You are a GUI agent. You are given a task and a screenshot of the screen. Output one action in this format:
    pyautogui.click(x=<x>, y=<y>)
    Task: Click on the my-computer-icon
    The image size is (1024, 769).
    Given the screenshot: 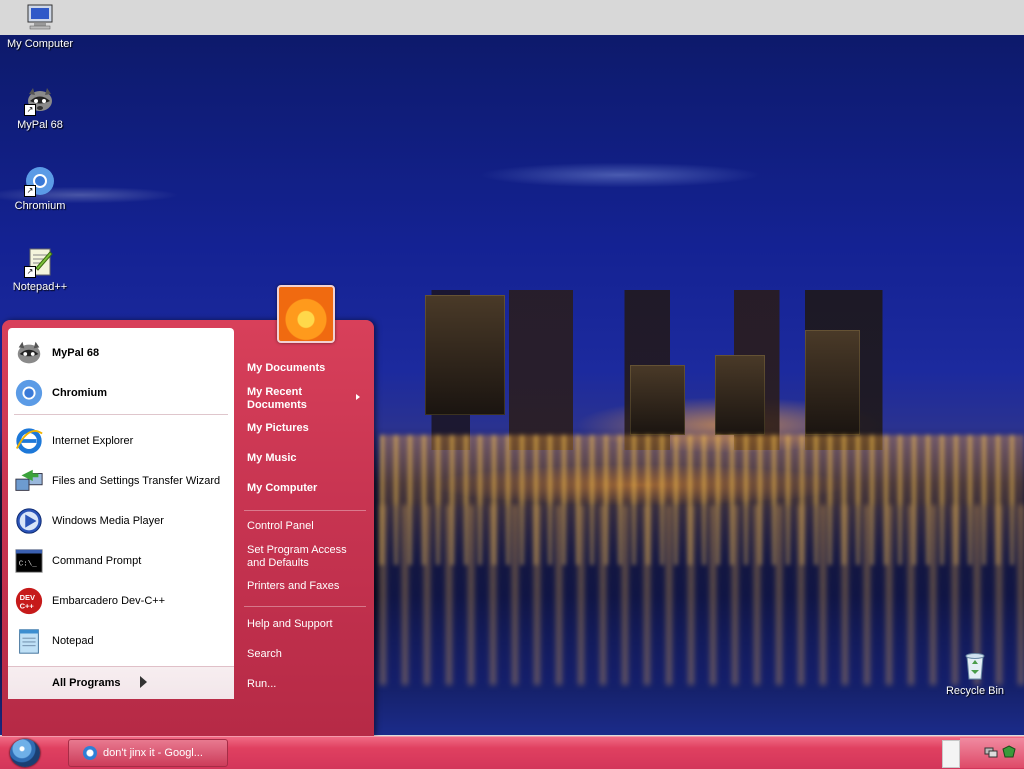 What is the action you would take?
    pyautogui.click(x=40, y=19)
    